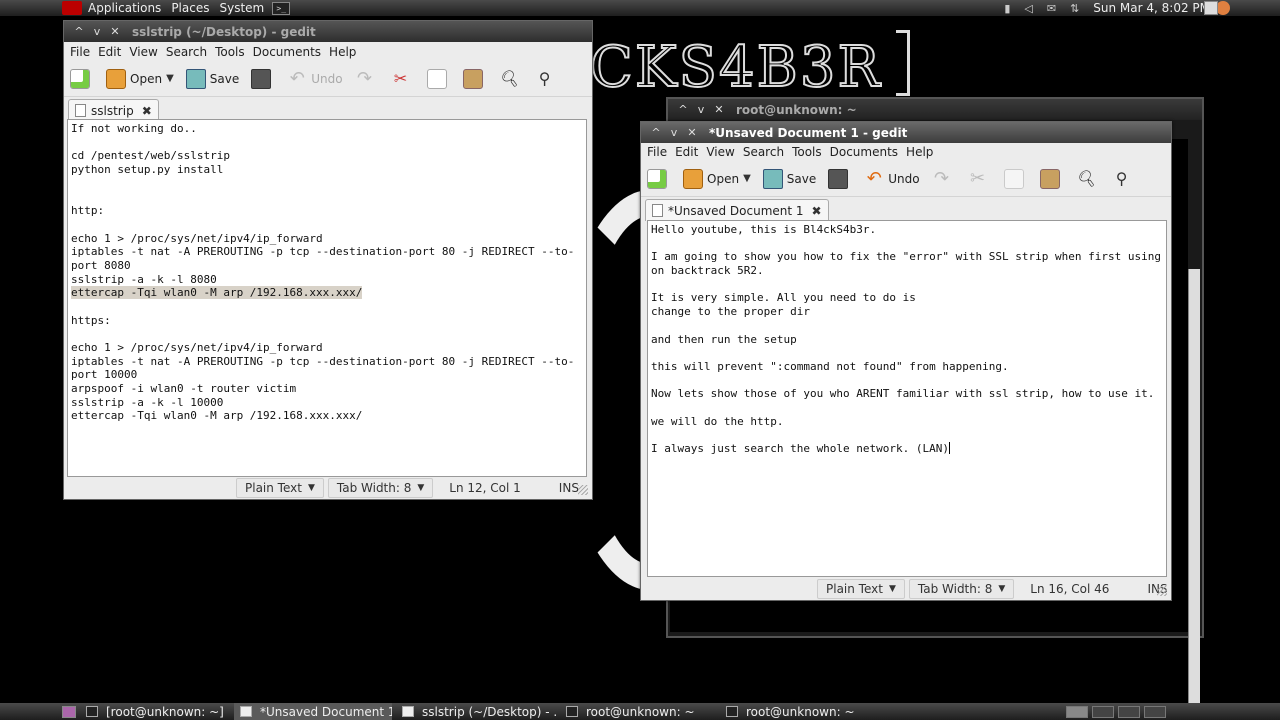 Image resolution: width=1280 pixels, height=720 pixels. What do you see at coordinates (686, 152) in the screenshot?
I see `gedit2-menu-edit: Edit` at bounding box center [686, 152].